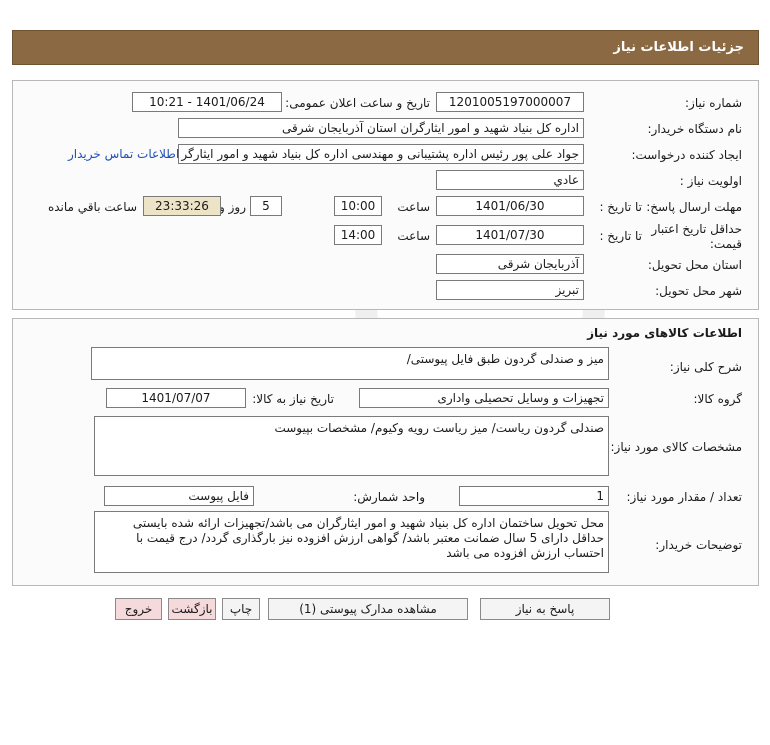  Describe the element at coordinates (176, 398) in the screenshot. I see `need-date-field: 1401/07/07` at that location.